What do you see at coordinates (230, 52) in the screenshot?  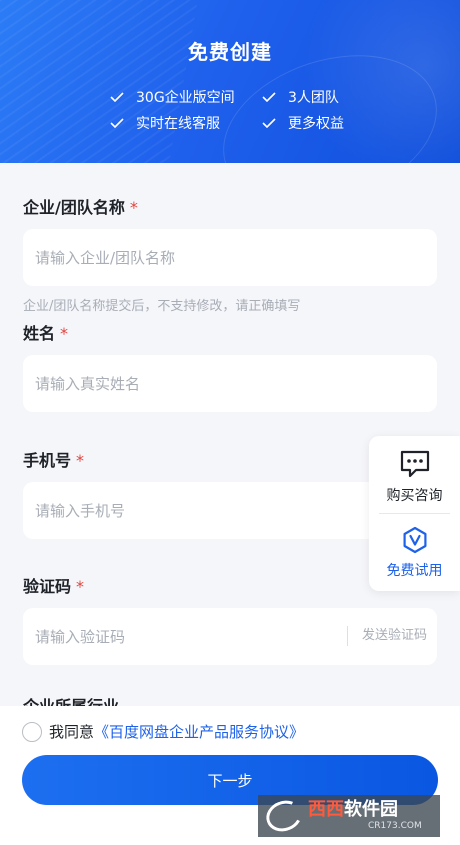 I see `page-title: 免费创建` at bounding box center [230, 52].